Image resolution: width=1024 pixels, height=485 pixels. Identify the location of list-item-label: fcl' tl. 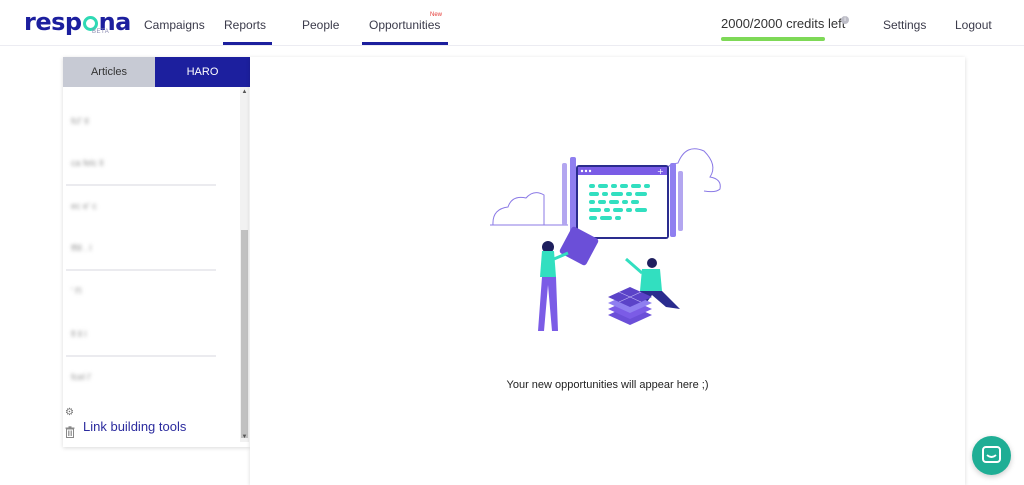
(80, 121).